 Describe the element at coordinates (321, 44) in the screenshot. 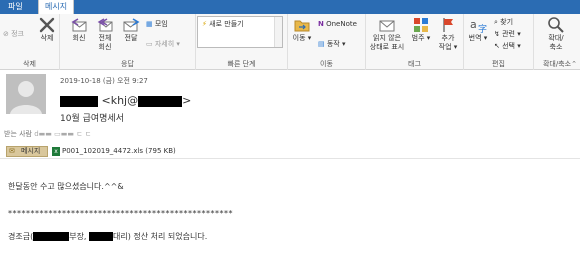

I see `actions-icon: ▤` at that location.